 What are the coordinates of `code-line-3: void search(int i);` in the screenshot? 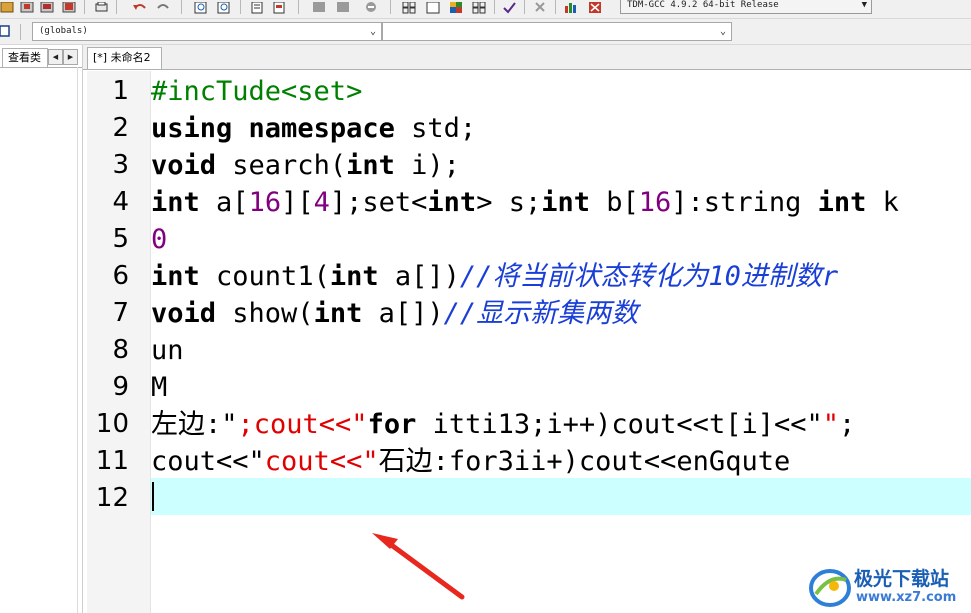 It's located at (305, 165).